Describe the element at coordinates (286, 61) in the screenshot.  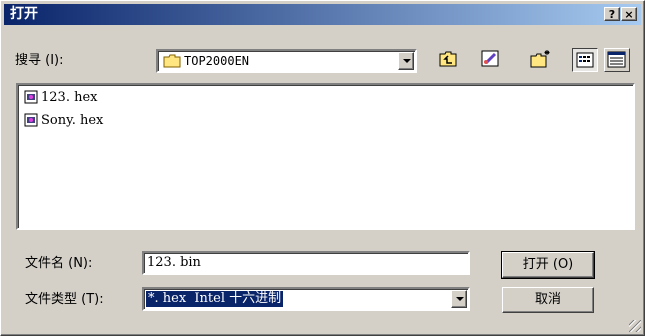
I see `look-in-combo: TOP2000EN` at that location.